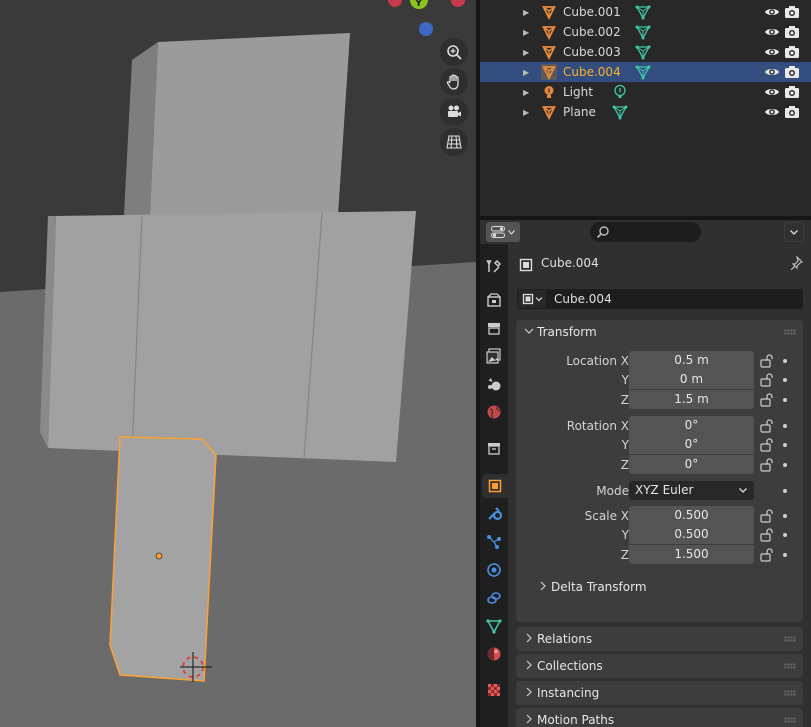 This screenshot has width=811, height=727. I want to click on camera-view-button, so click(454, 112).